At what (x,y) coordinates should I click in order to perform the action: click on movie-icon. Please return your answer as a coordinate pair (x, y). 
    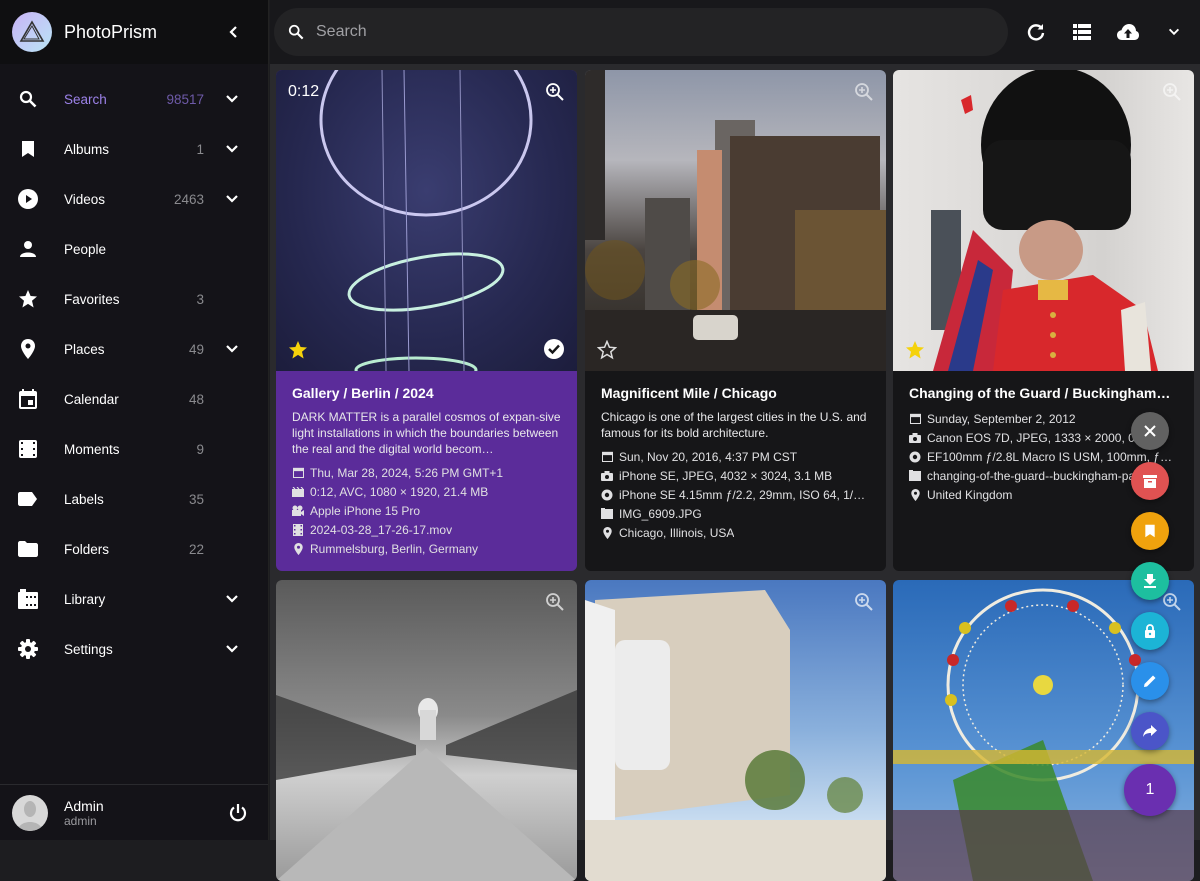
    Looking at the image, I should click on (298, 492).